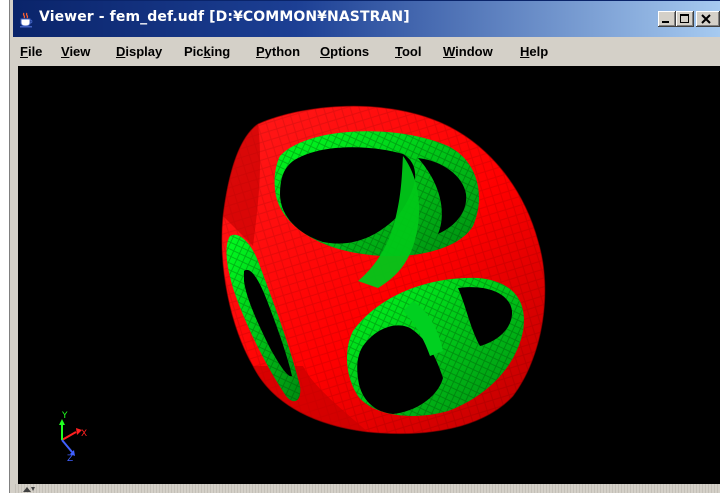  I want to click on axis-label-y: Y, so click(64, 416).